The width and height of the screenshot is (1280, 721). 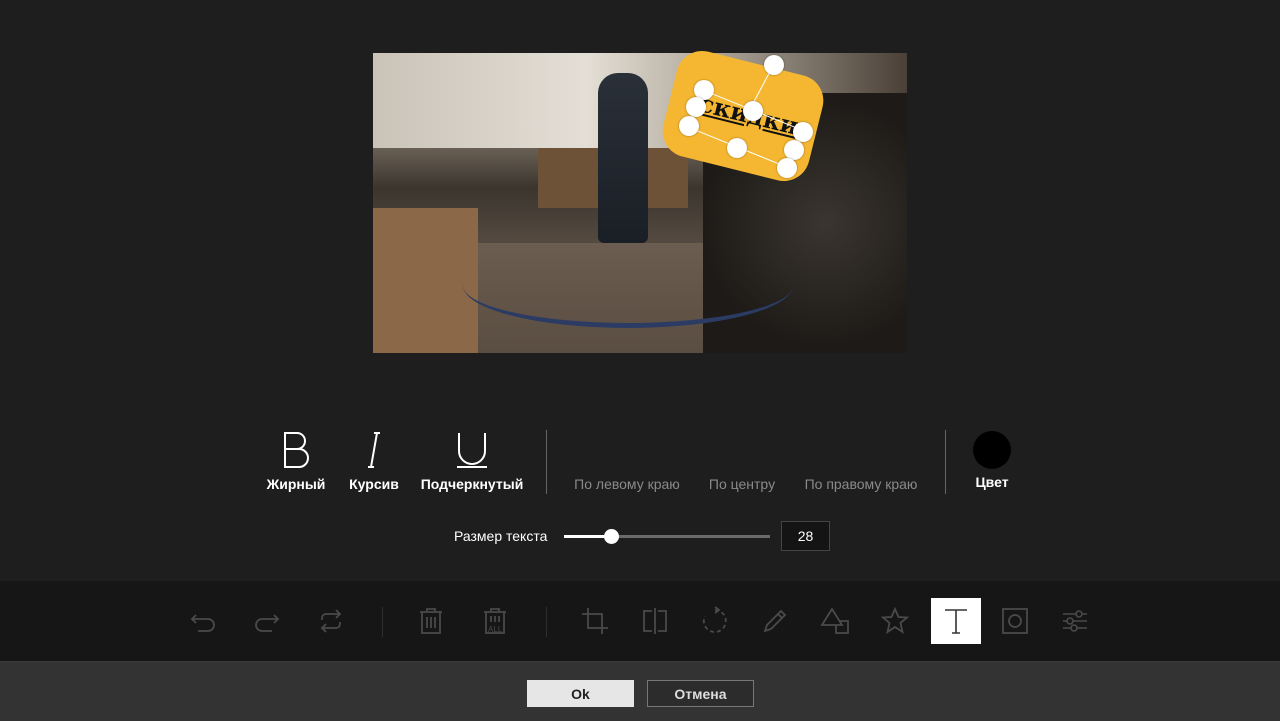 What do you see at coordinates (501, 536) in the screenshot?
I see `text-size-label: Размер текста` at bounding box center [501, 536].